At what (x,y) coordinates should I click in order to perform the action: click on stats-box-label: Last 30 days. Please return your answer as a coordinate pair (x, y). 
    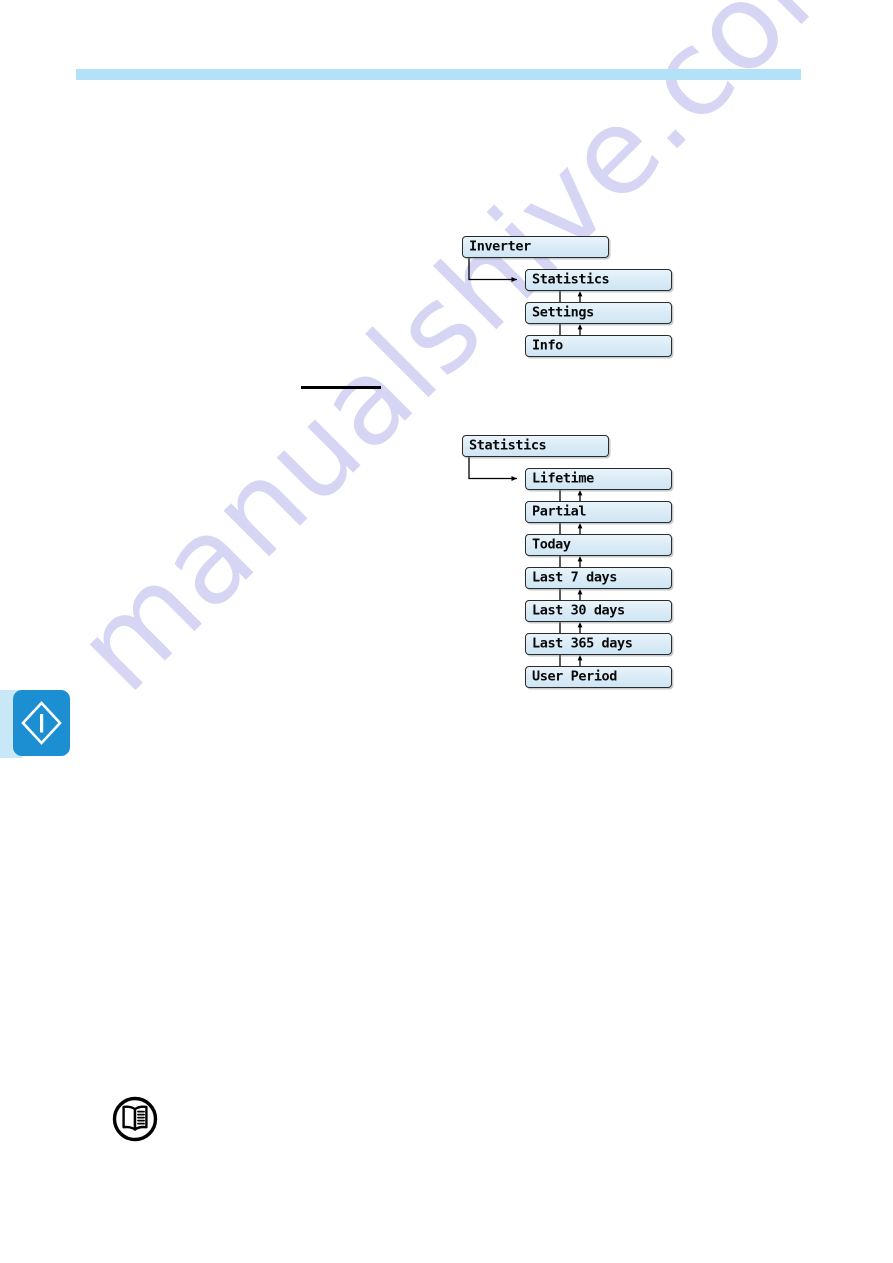
    Looking at the image, I should click on (578, 610).